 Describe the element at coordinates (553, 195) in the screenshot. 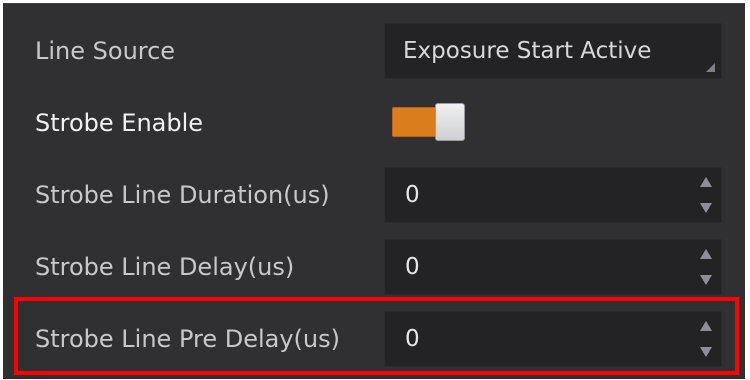

I see `strobe-line-duration-spinbox: 0` at that location.